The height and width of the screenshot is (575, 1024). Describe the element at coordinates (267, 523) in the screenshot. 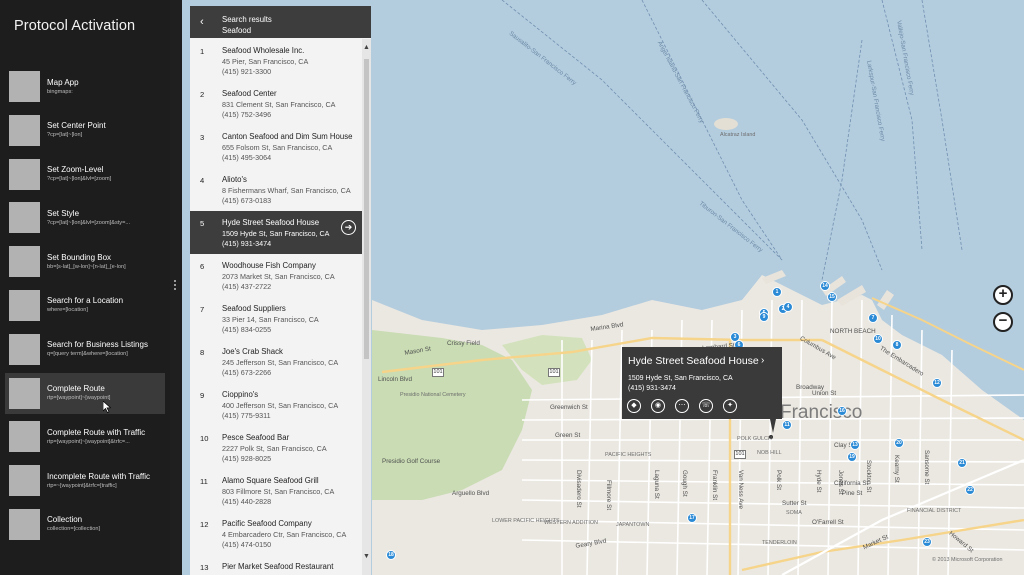

I see `result-name: Pacific Seafood Company` at that location.